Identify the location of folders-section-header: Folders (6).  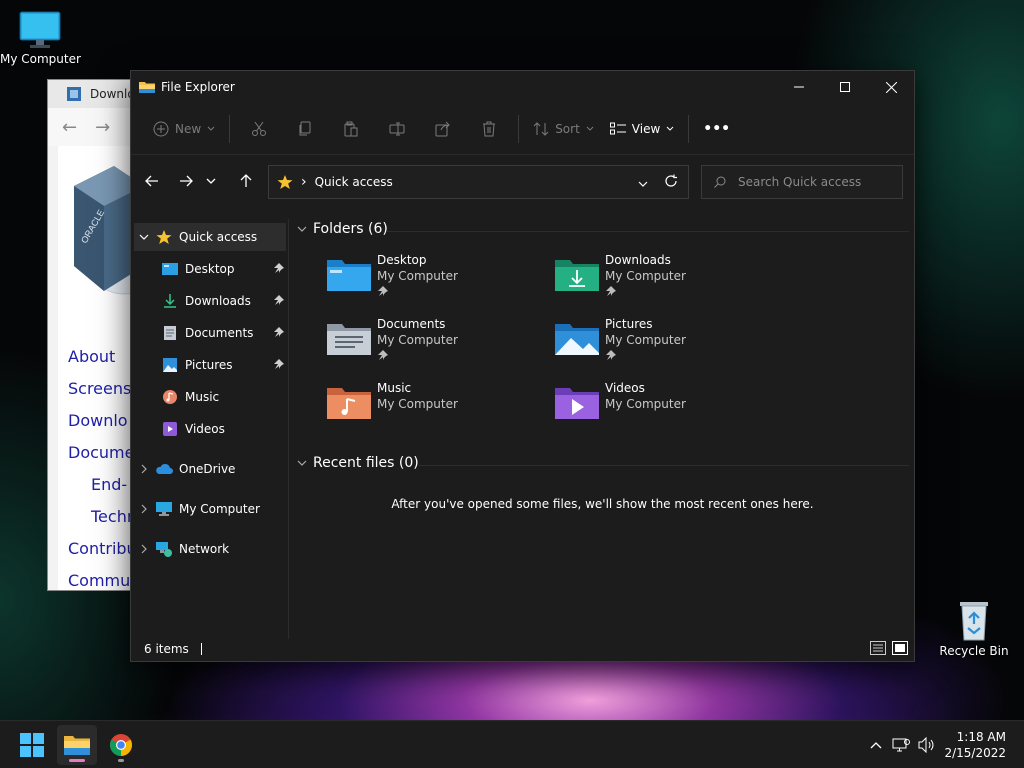
(342, 229).